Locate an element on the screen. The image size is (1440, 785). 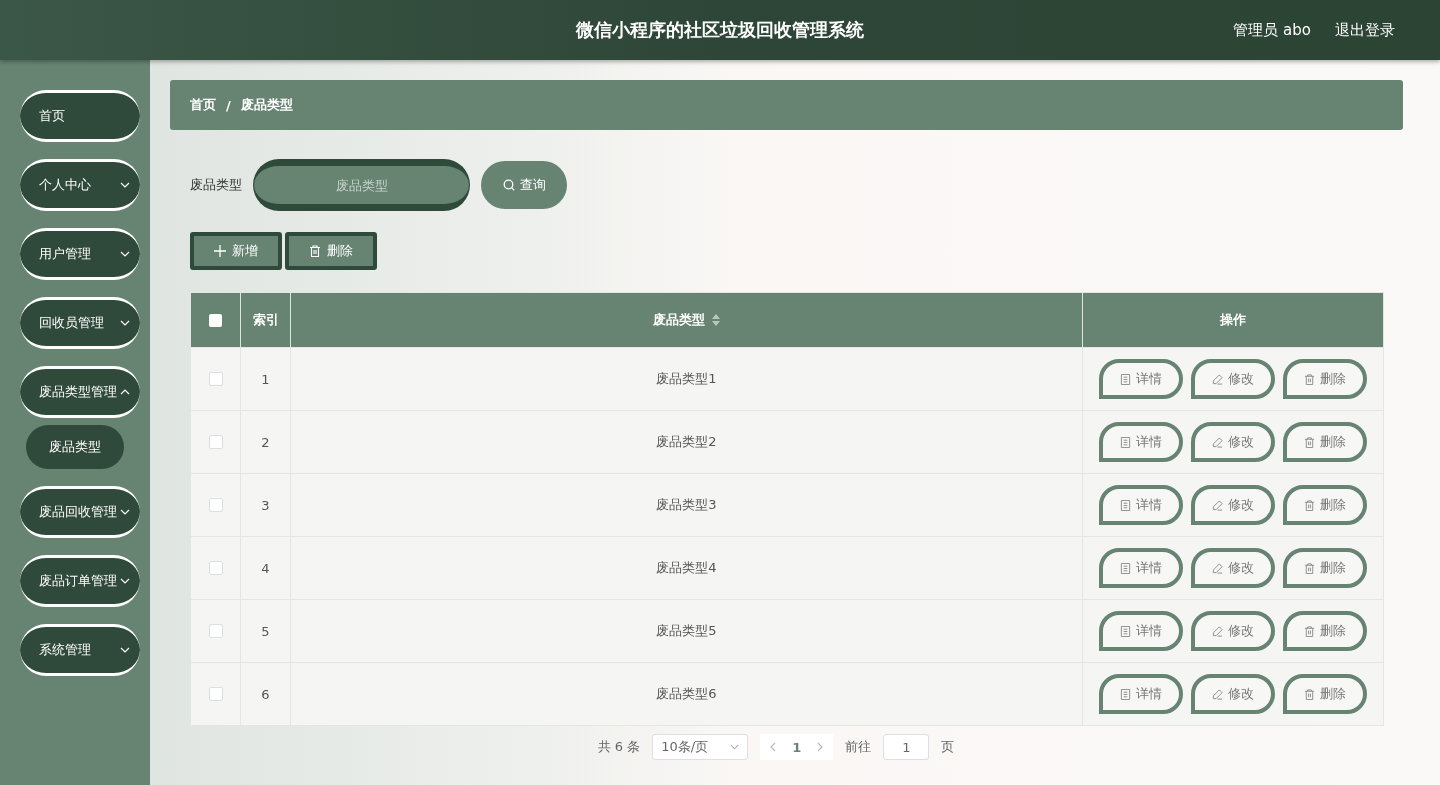
column-header: 操作 is located at coordinates (1233, 320).